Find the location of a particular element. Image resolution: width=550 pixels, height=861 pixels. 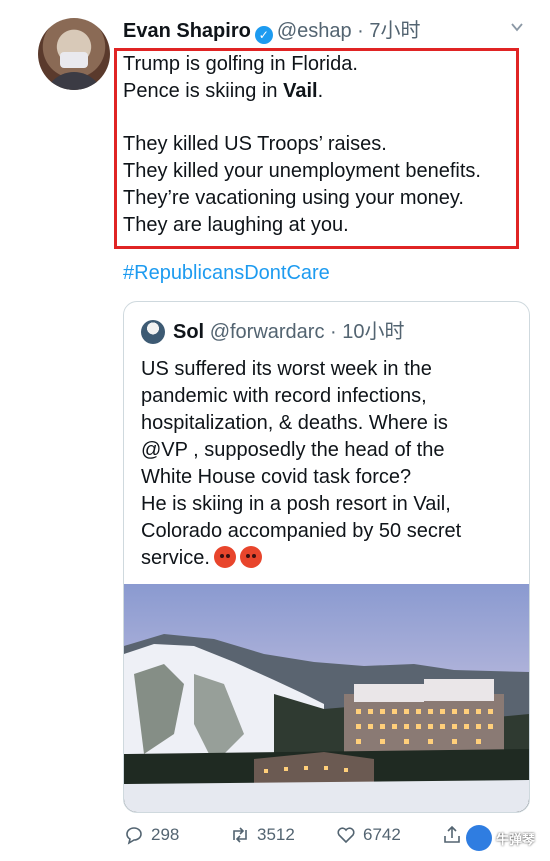

author-name: Evan Shapiro is located at coordinates (187, 31).